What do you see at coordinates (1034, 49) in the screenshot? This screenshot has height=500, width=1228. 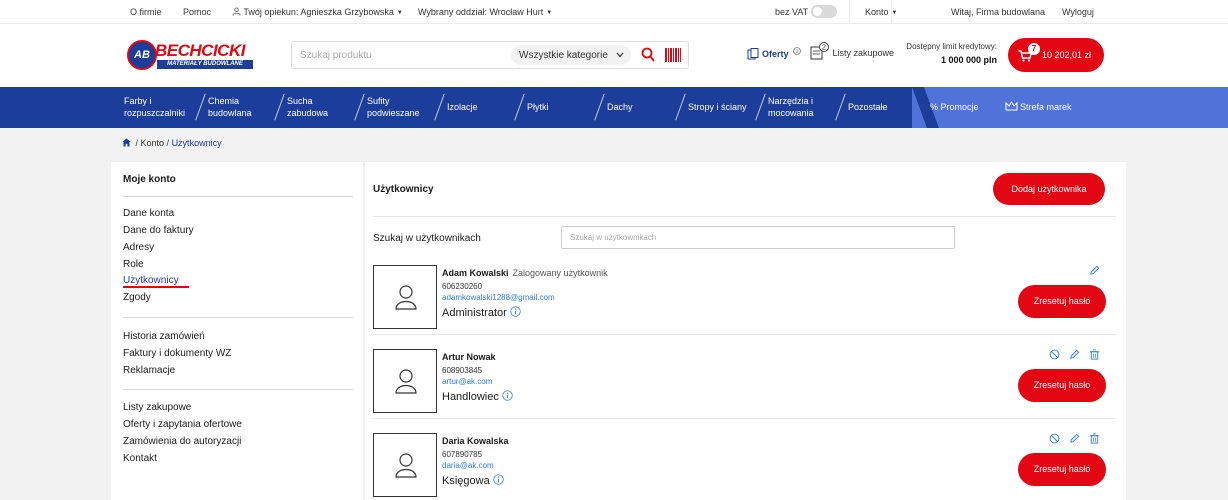 I see `cart-count-badge: 7` at bounding box center [1034, 49].